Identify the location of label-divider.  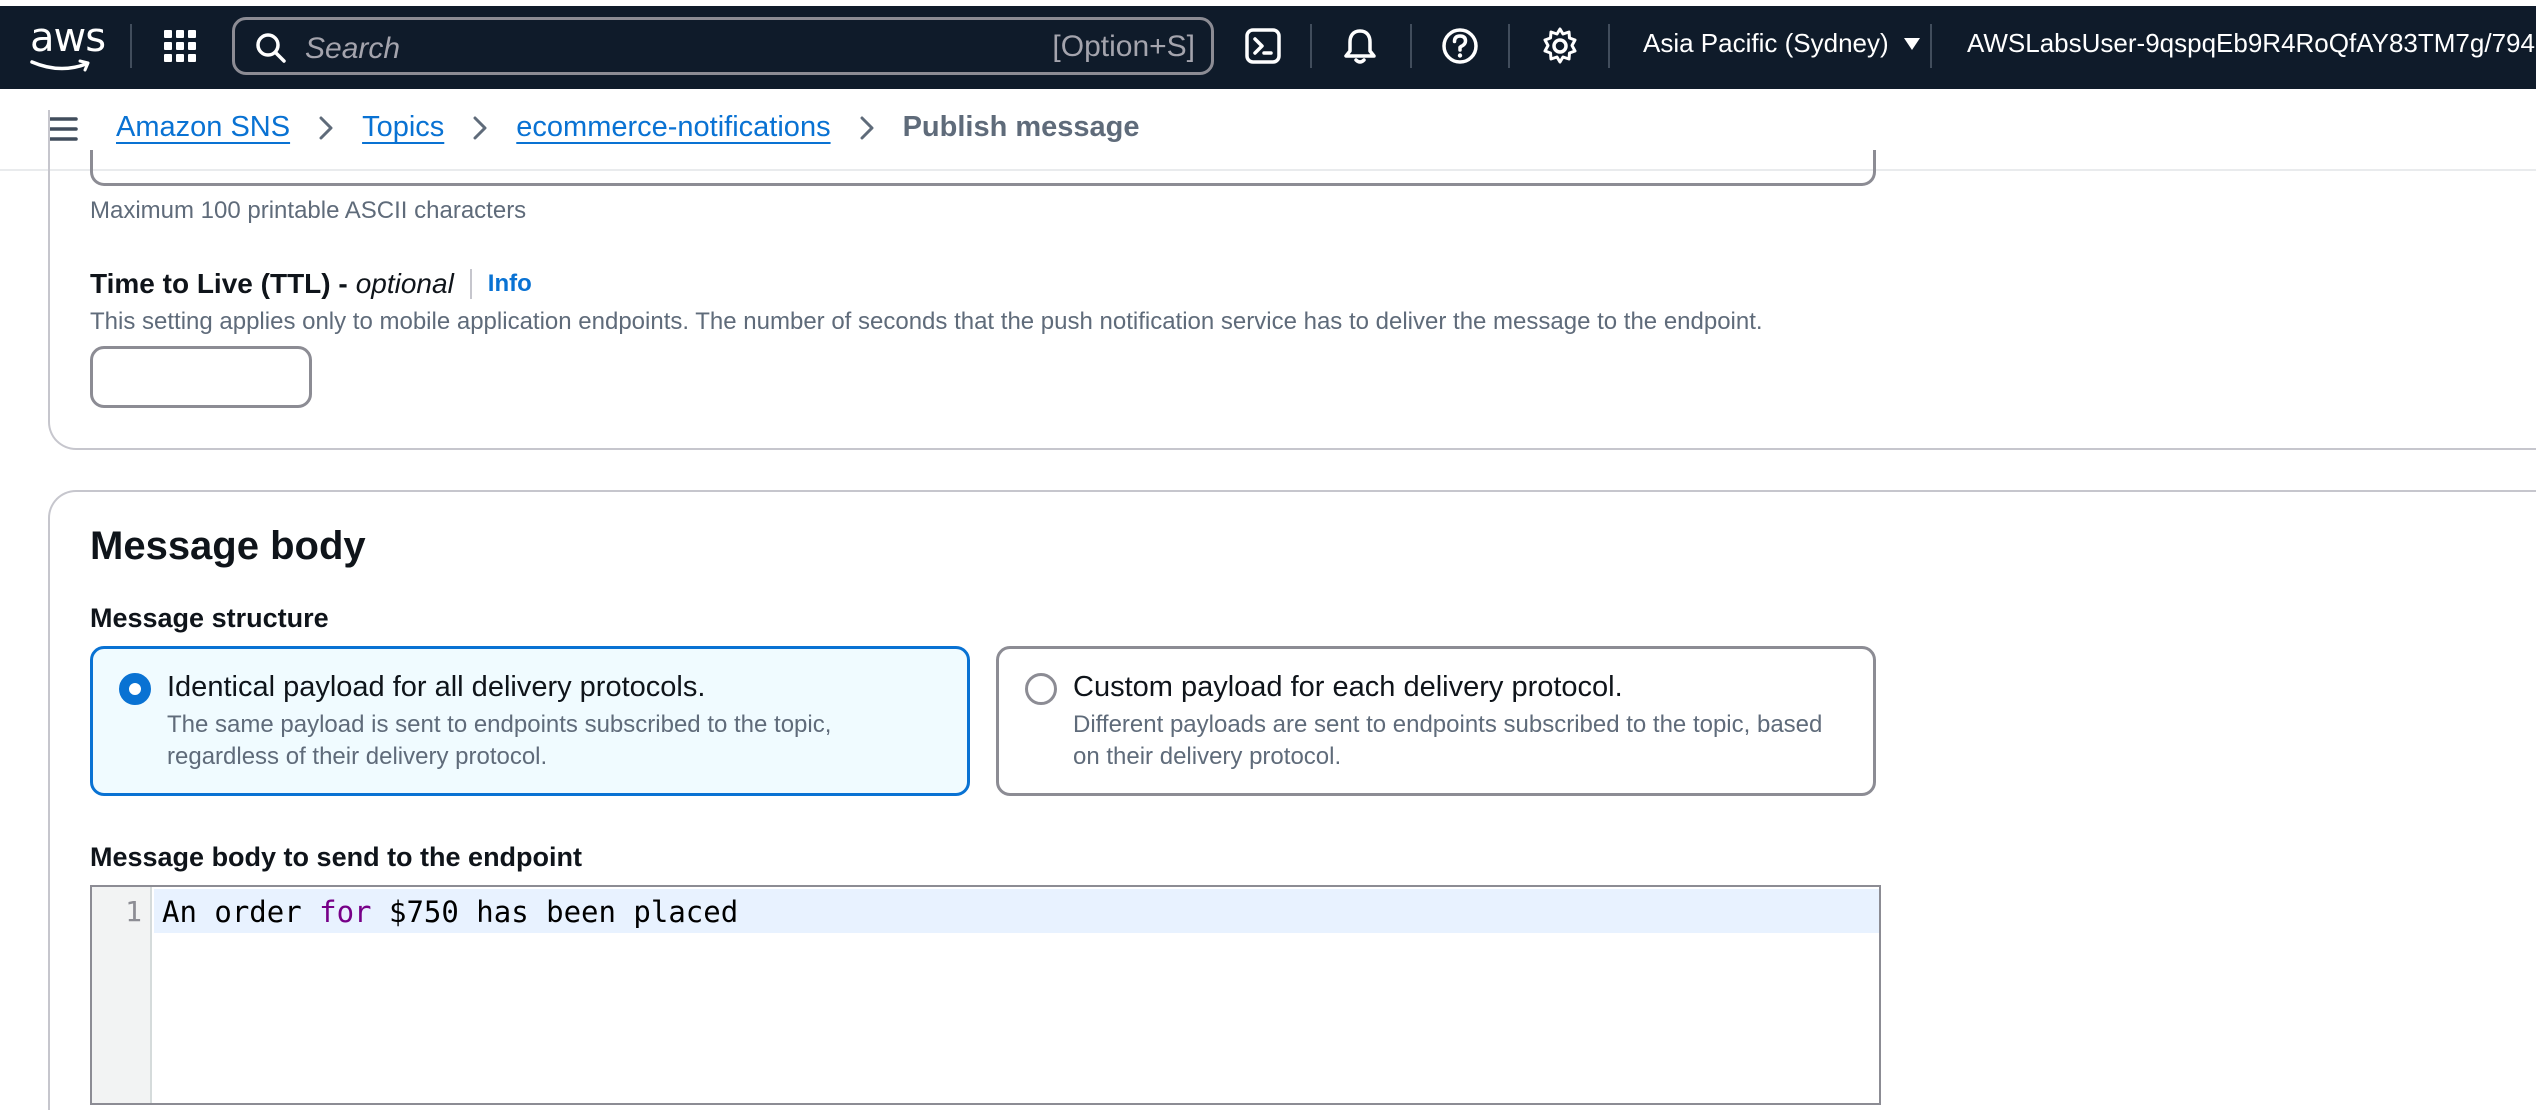
(470, 284).